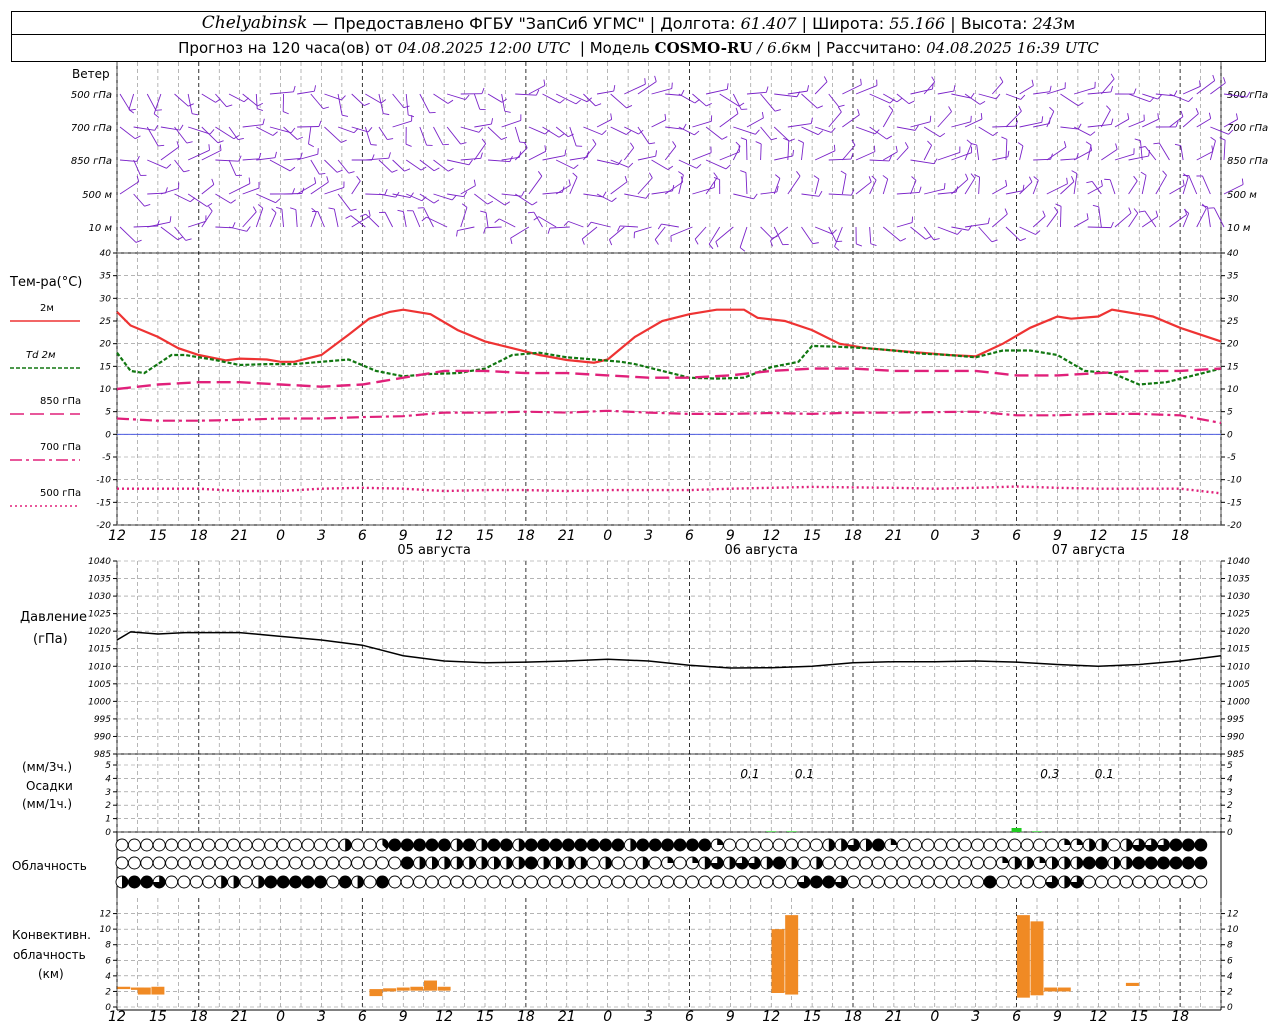 Image resolution: width=1280 pixels, height=1024 pixels. Describe the element at coordinates (106, 930) in the screenshot. I see `convective-tick-label-left: 10` at that location.